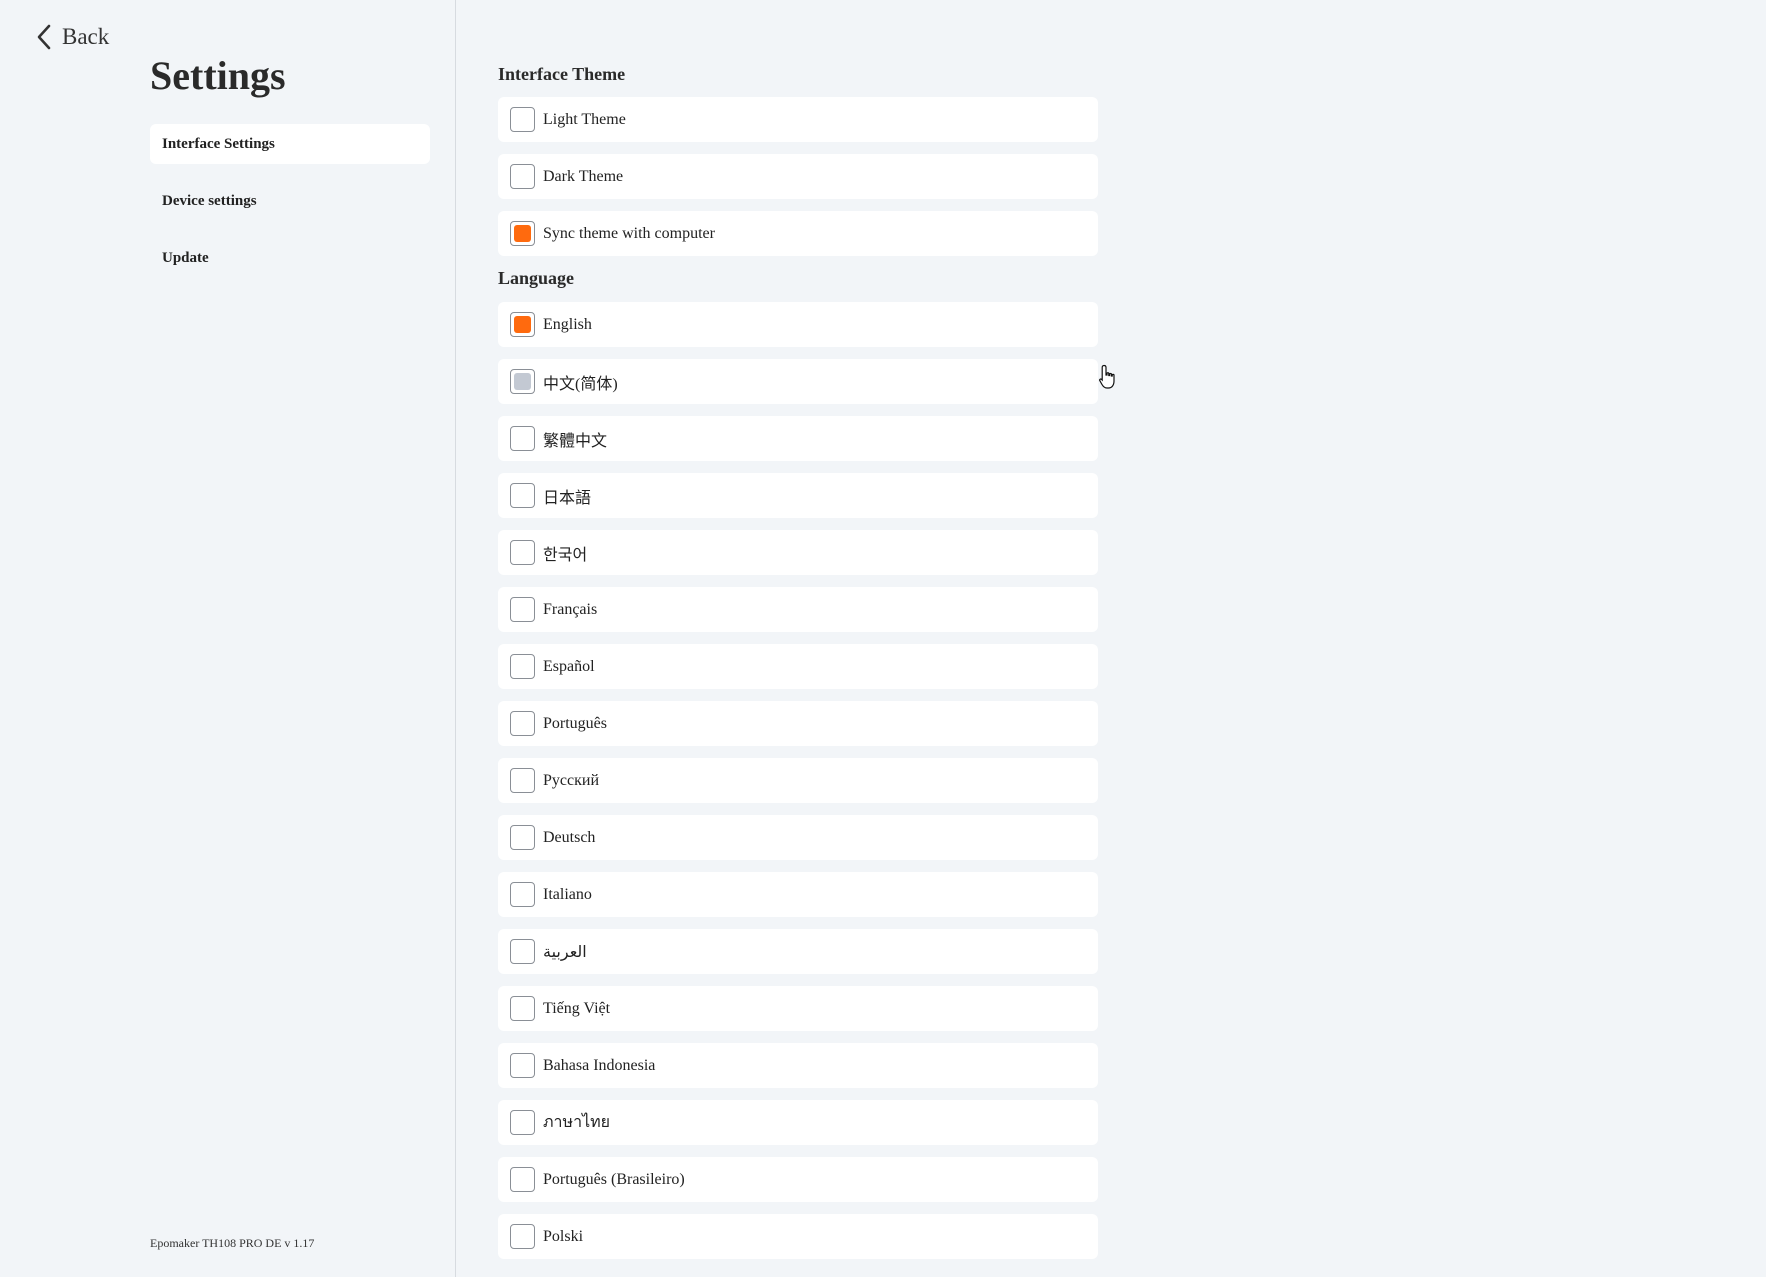  What do you see at coordinates (798, 552) in the screenshot?
I see `language-option: 한국어` at bounding box center [798, 552].